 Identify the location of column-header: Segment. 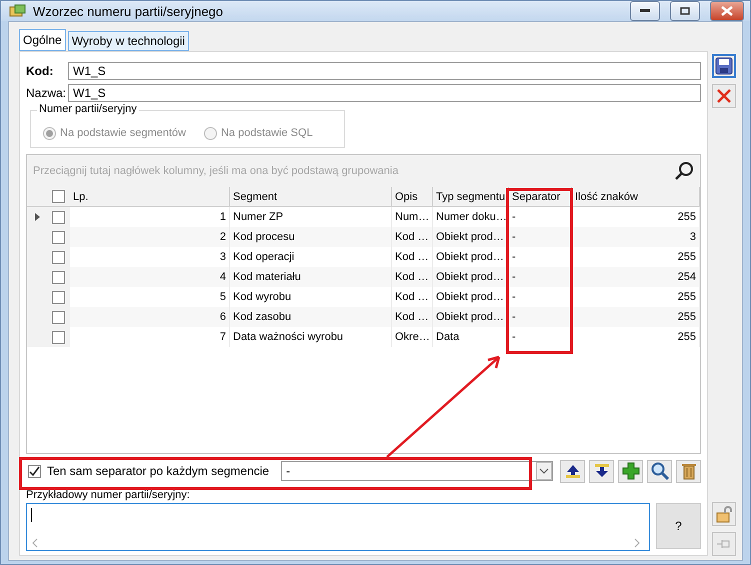
(311, 196).